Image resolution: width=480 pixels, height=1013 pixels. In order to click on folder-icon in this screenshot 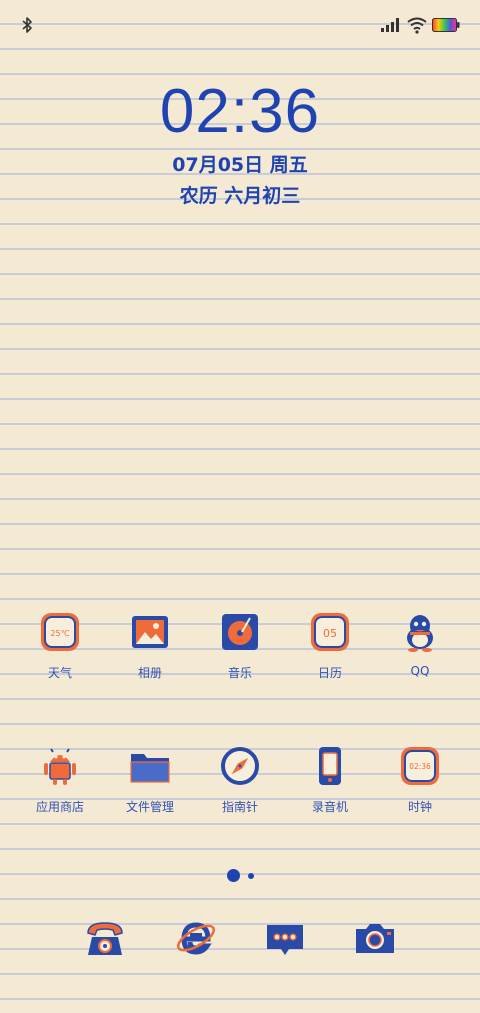, I will do `click(150, 768)`.